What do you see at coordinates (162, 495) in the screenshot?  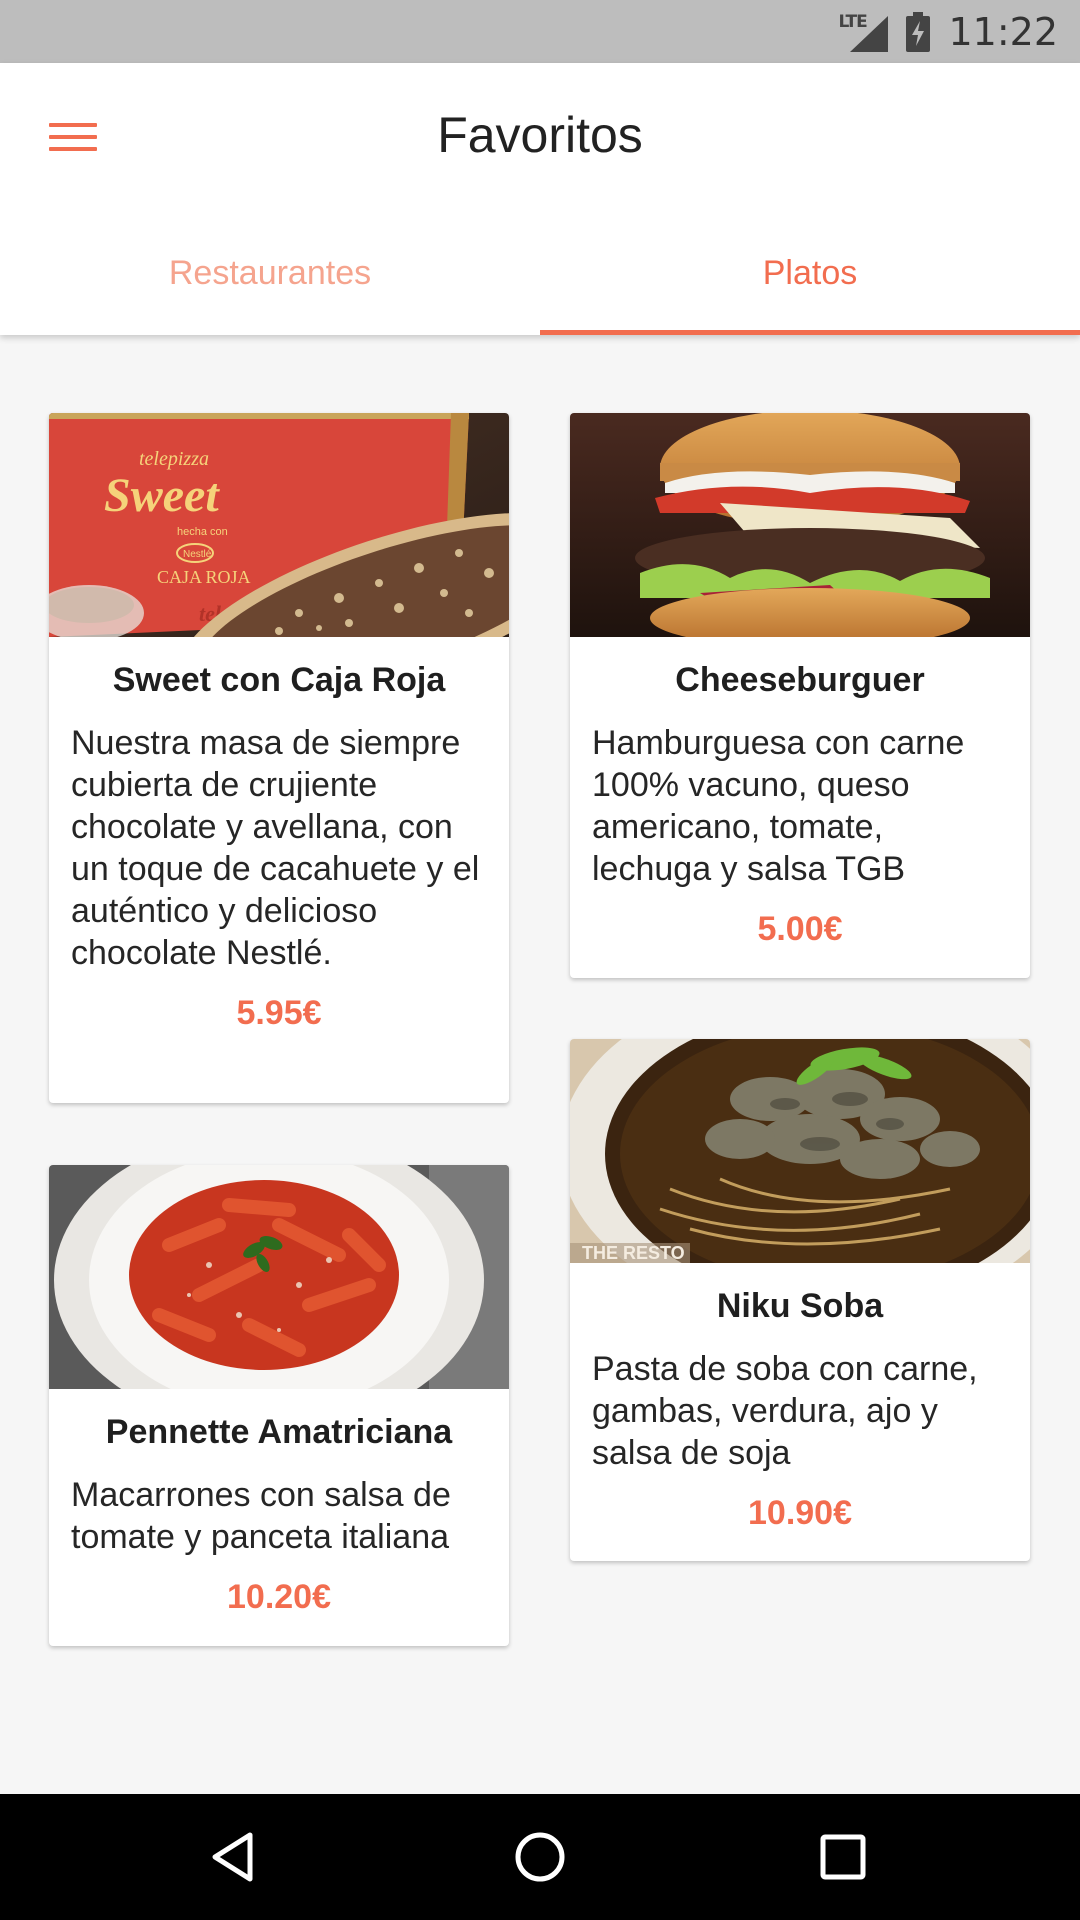 I see `image-title-text: Sweet` at bounding box center [162, 495].